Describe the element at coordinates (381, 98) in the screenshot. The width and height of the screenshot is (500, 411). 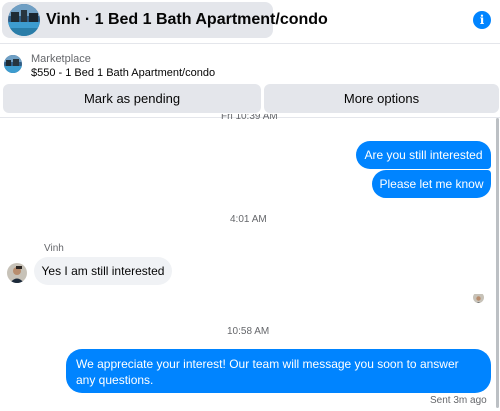
I see `more-options-button: More options` at that location.